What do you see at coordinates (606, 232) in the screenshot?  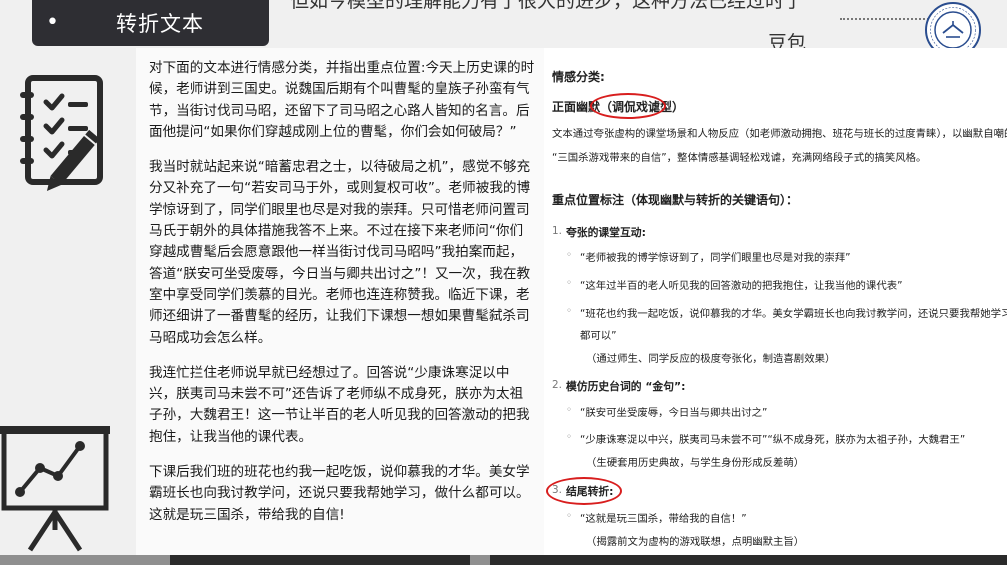 I see `section-title: 夸张的课堂互动:` at bounding box center [606, 232].